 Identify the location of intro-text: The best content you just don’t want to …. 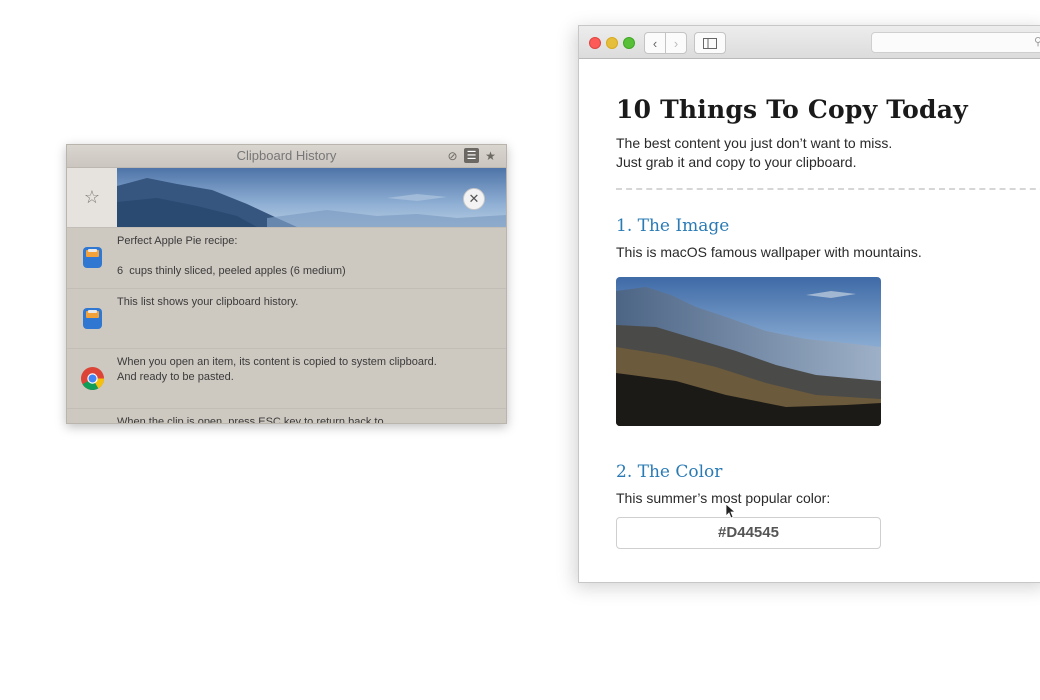
(828, 153).